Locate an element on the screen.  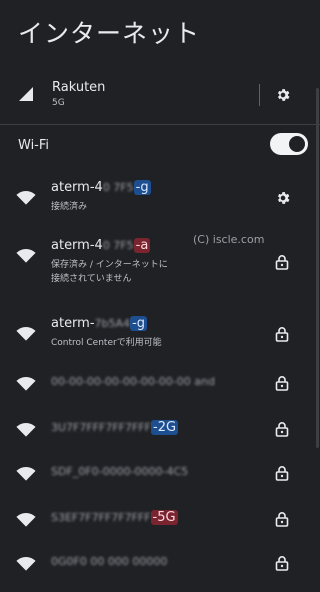
wifi-ssid: S3EF7F7FF7F7FFF -5G is located at coordinates (114, 517).